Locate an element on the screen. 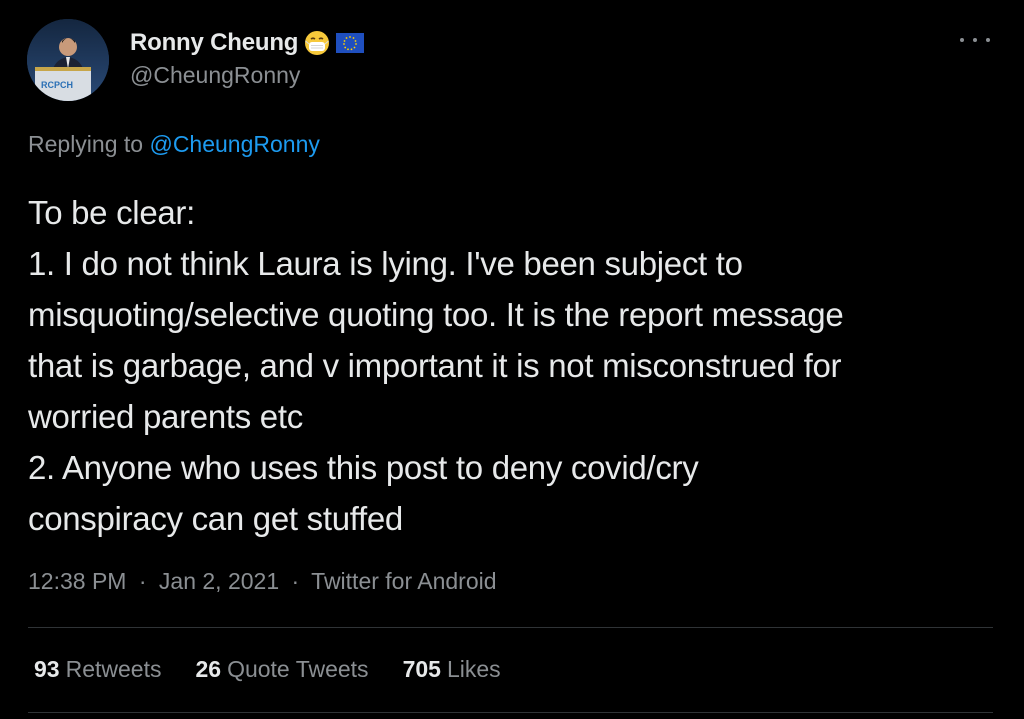 This screenshot has width=1024, height=719. quote-tweets-label: Quote Tweets is located at coordinates (298, 669).